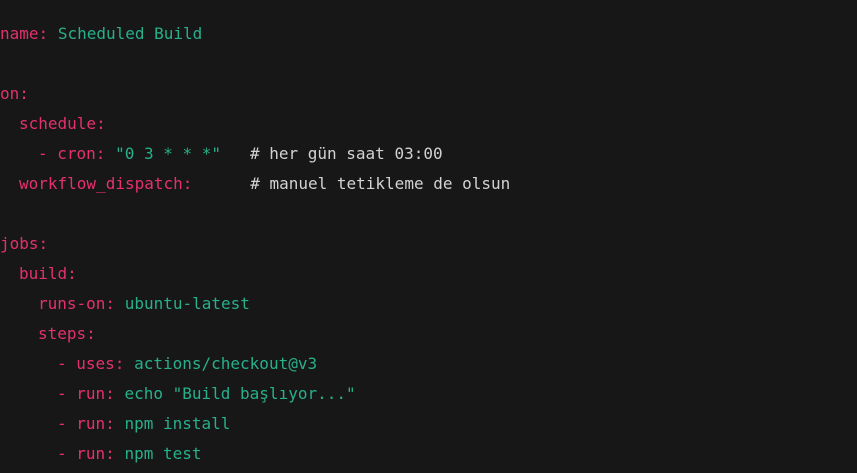 The height and width of the screenshot is (473, 857). What do you see at coordinates (72, 153) in the screenshot?
I see `yaml-key: - cron:` at bounding box center [72, 153].